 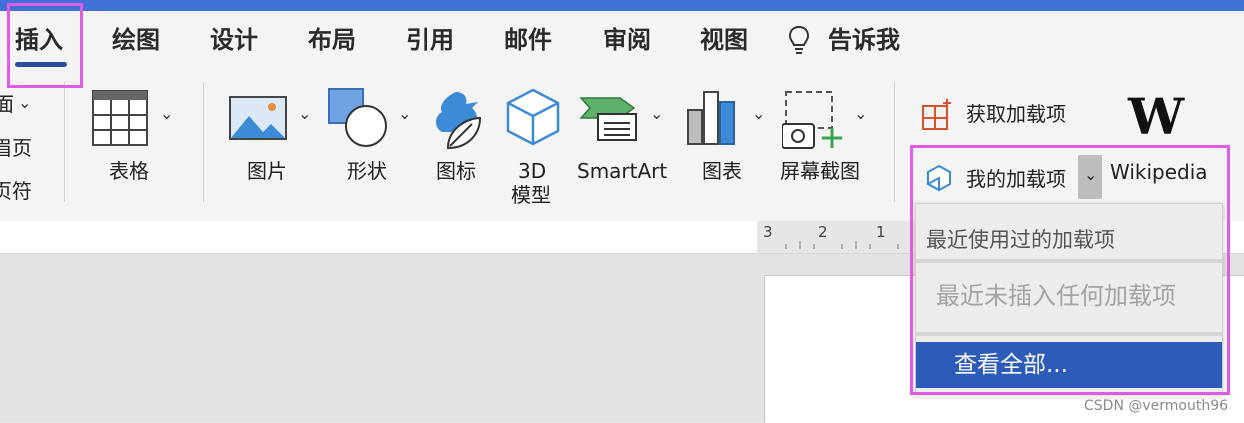 I want to click on shapes-icon, so click(x=358, y=118).